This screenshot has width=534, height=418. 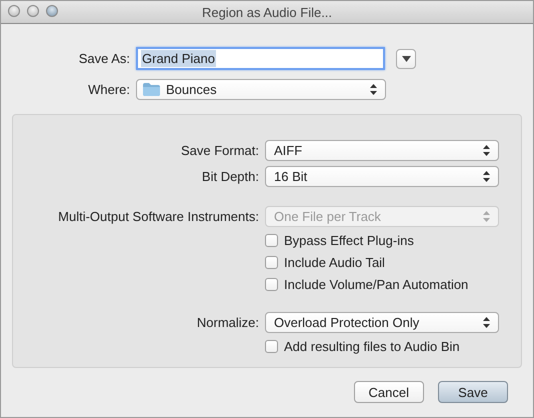 What do you see at coordinates (151, 89) in the screenshot?
I see `folder-icon` at bounding box center [151, 89].